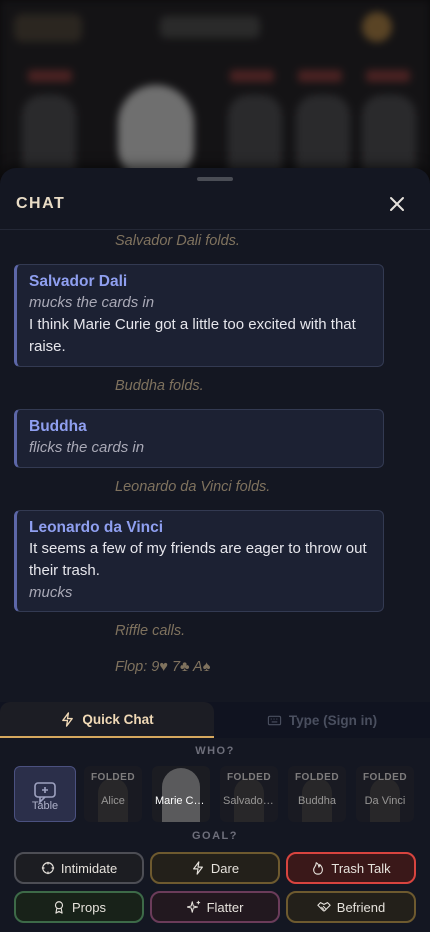 The width and height of the screenshot is (430, 932). What do you see at coordinates (113, 801) in the screenshot?
I see `target-name: Alice` at bounding box center [113, 801].